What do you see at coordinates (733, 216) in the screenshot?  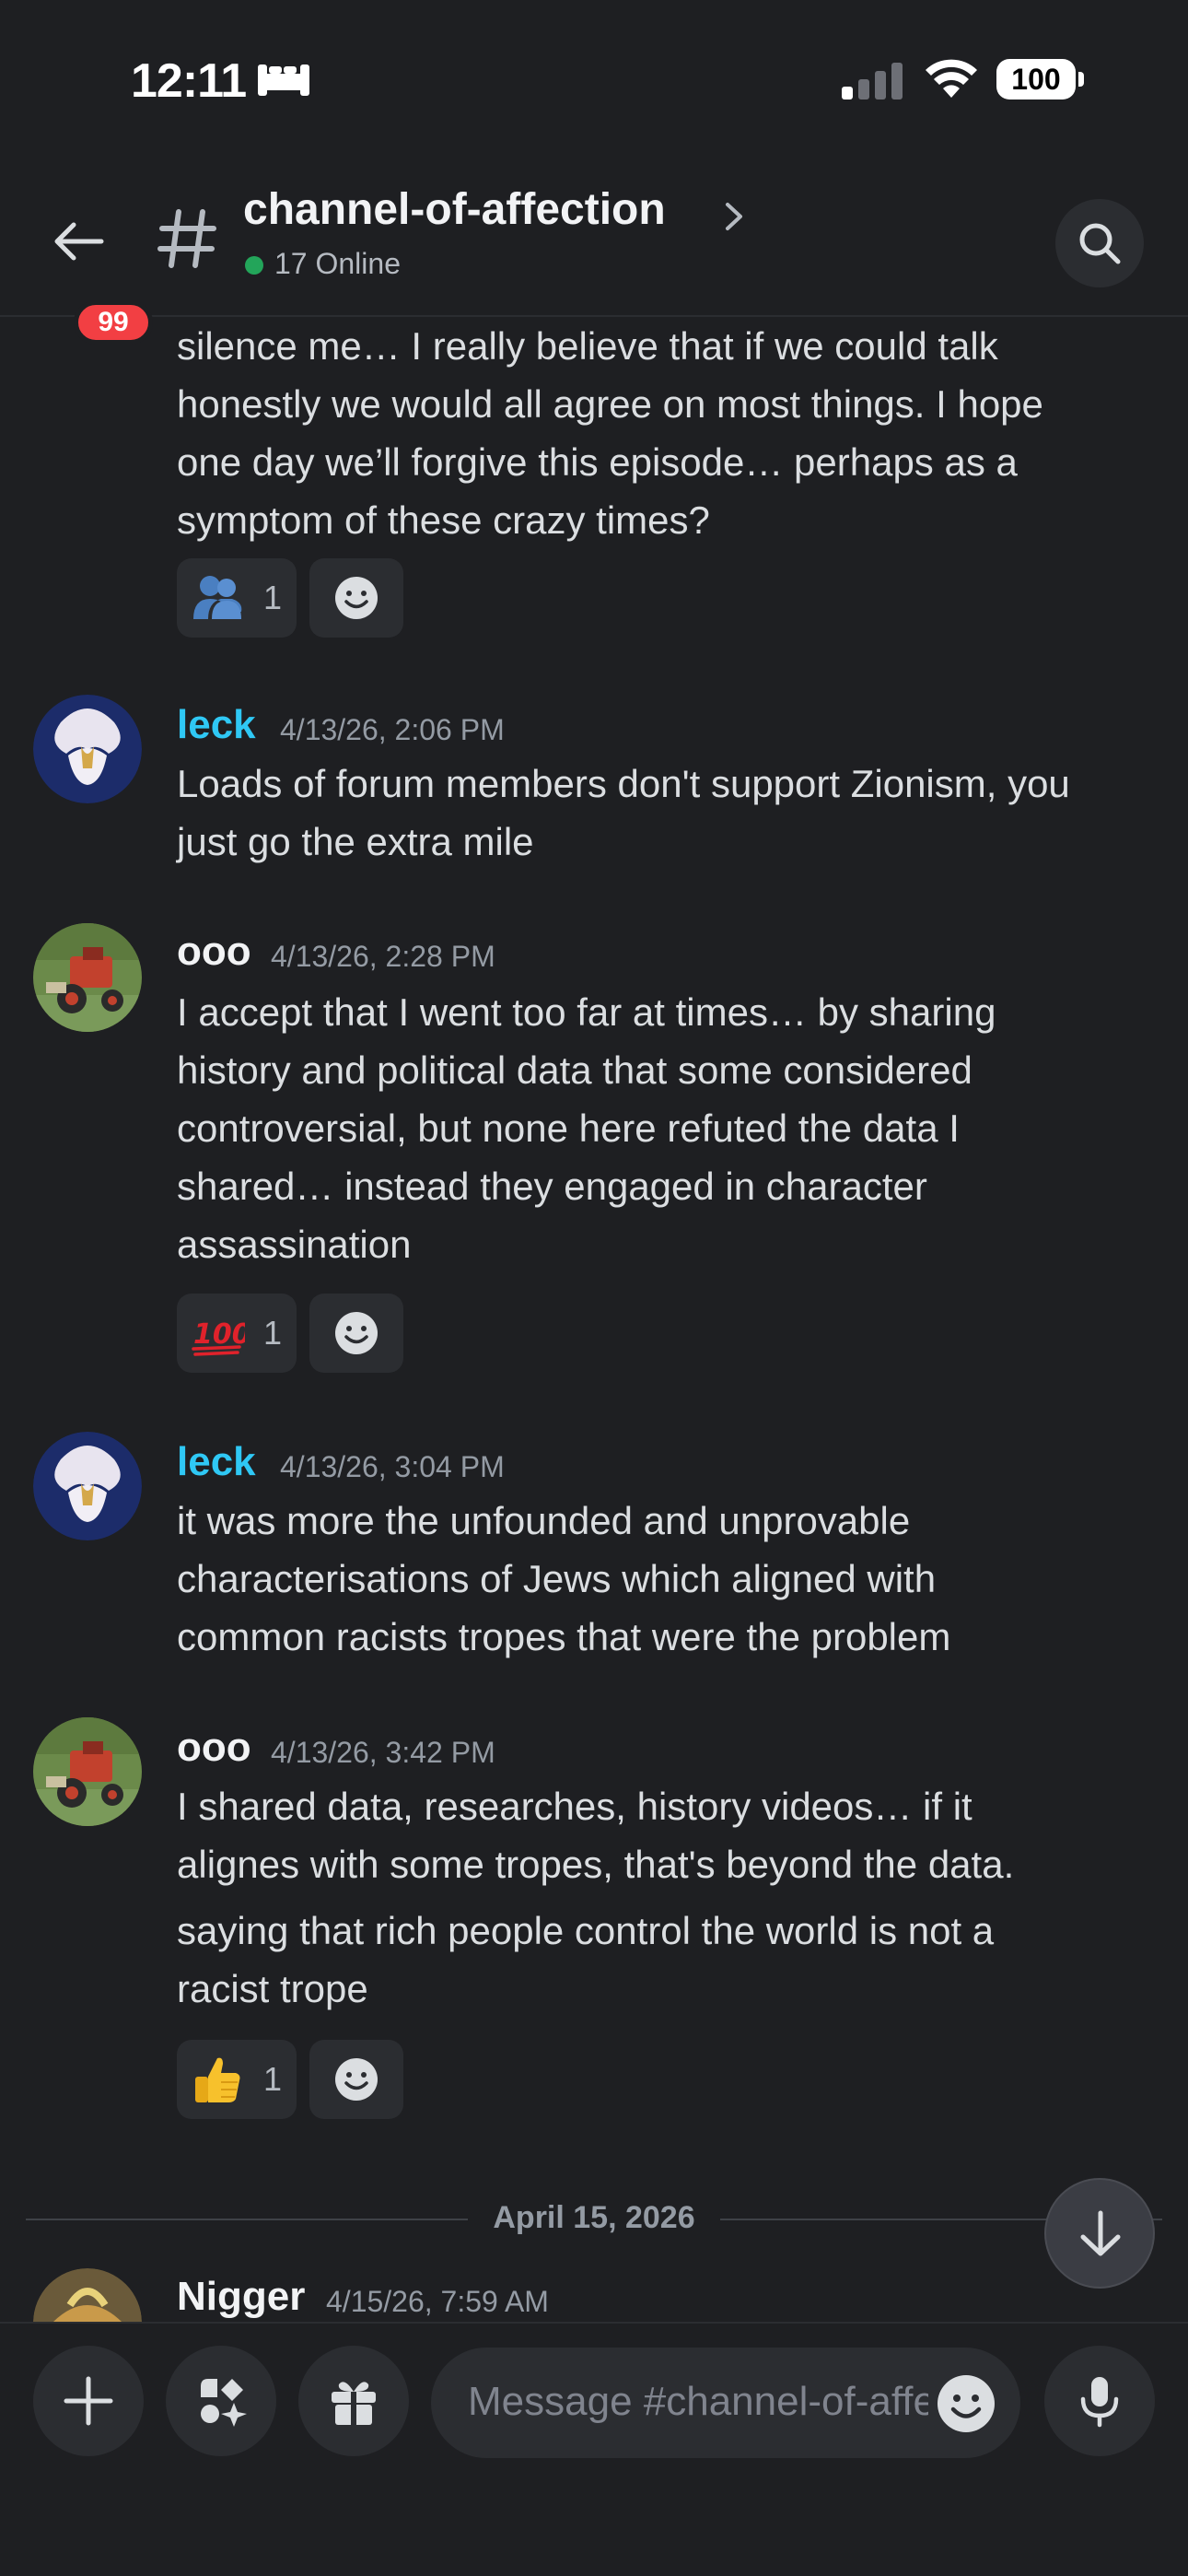 I see `chevron-right-icon` at bounding box center [733, 216].